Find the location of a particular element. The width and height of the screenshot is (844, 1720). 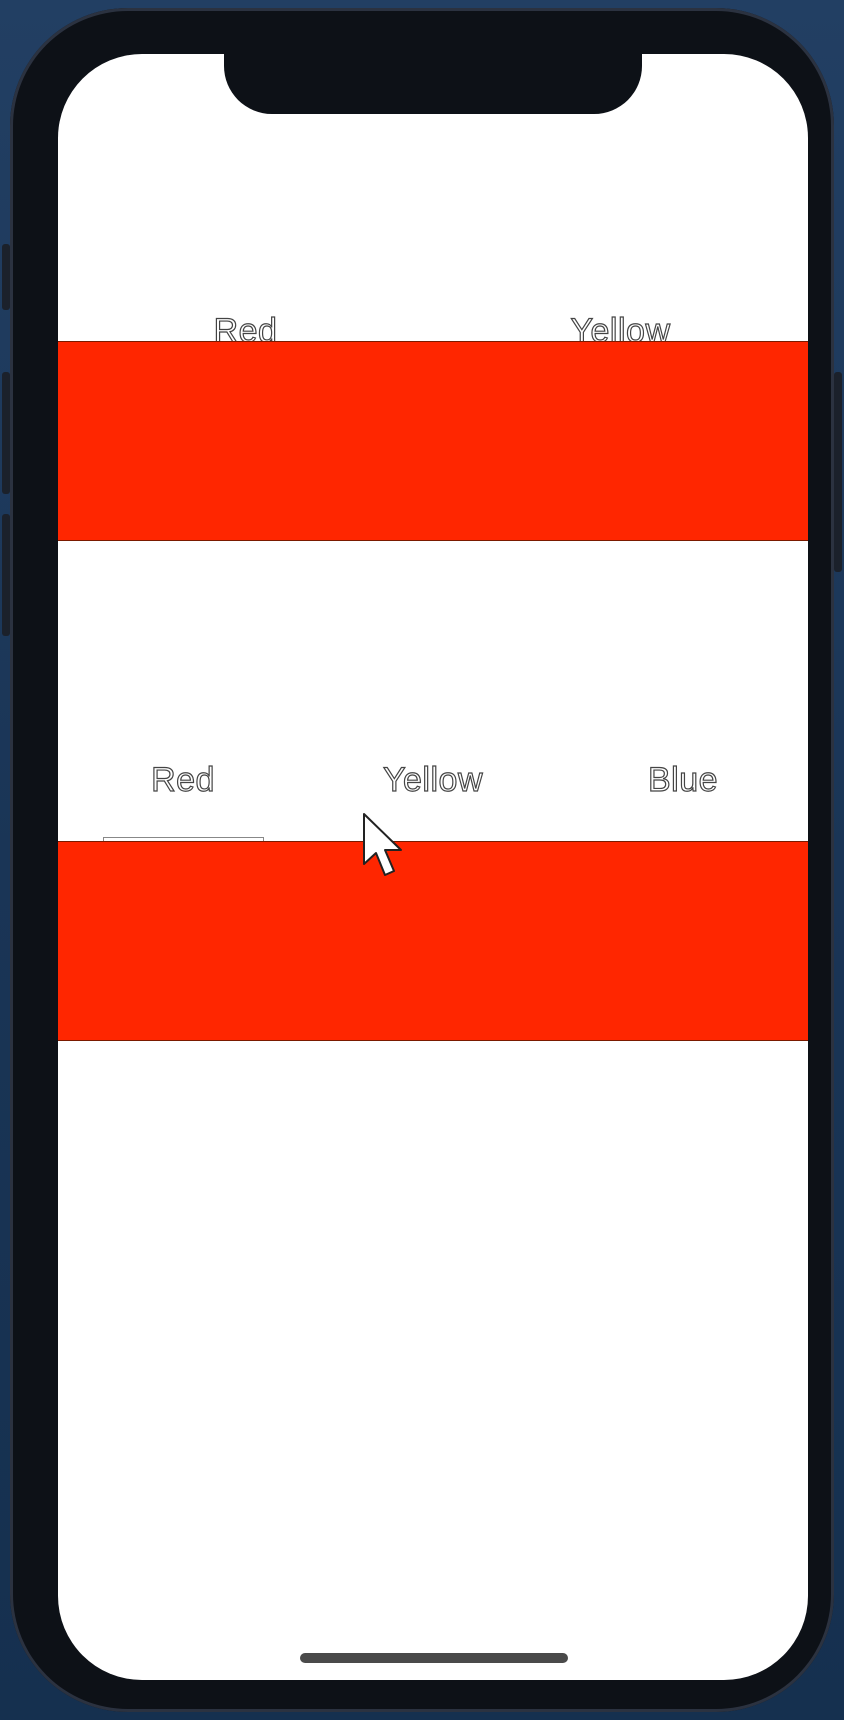

top-tab-content-panel is located at coordinates (433, 441).